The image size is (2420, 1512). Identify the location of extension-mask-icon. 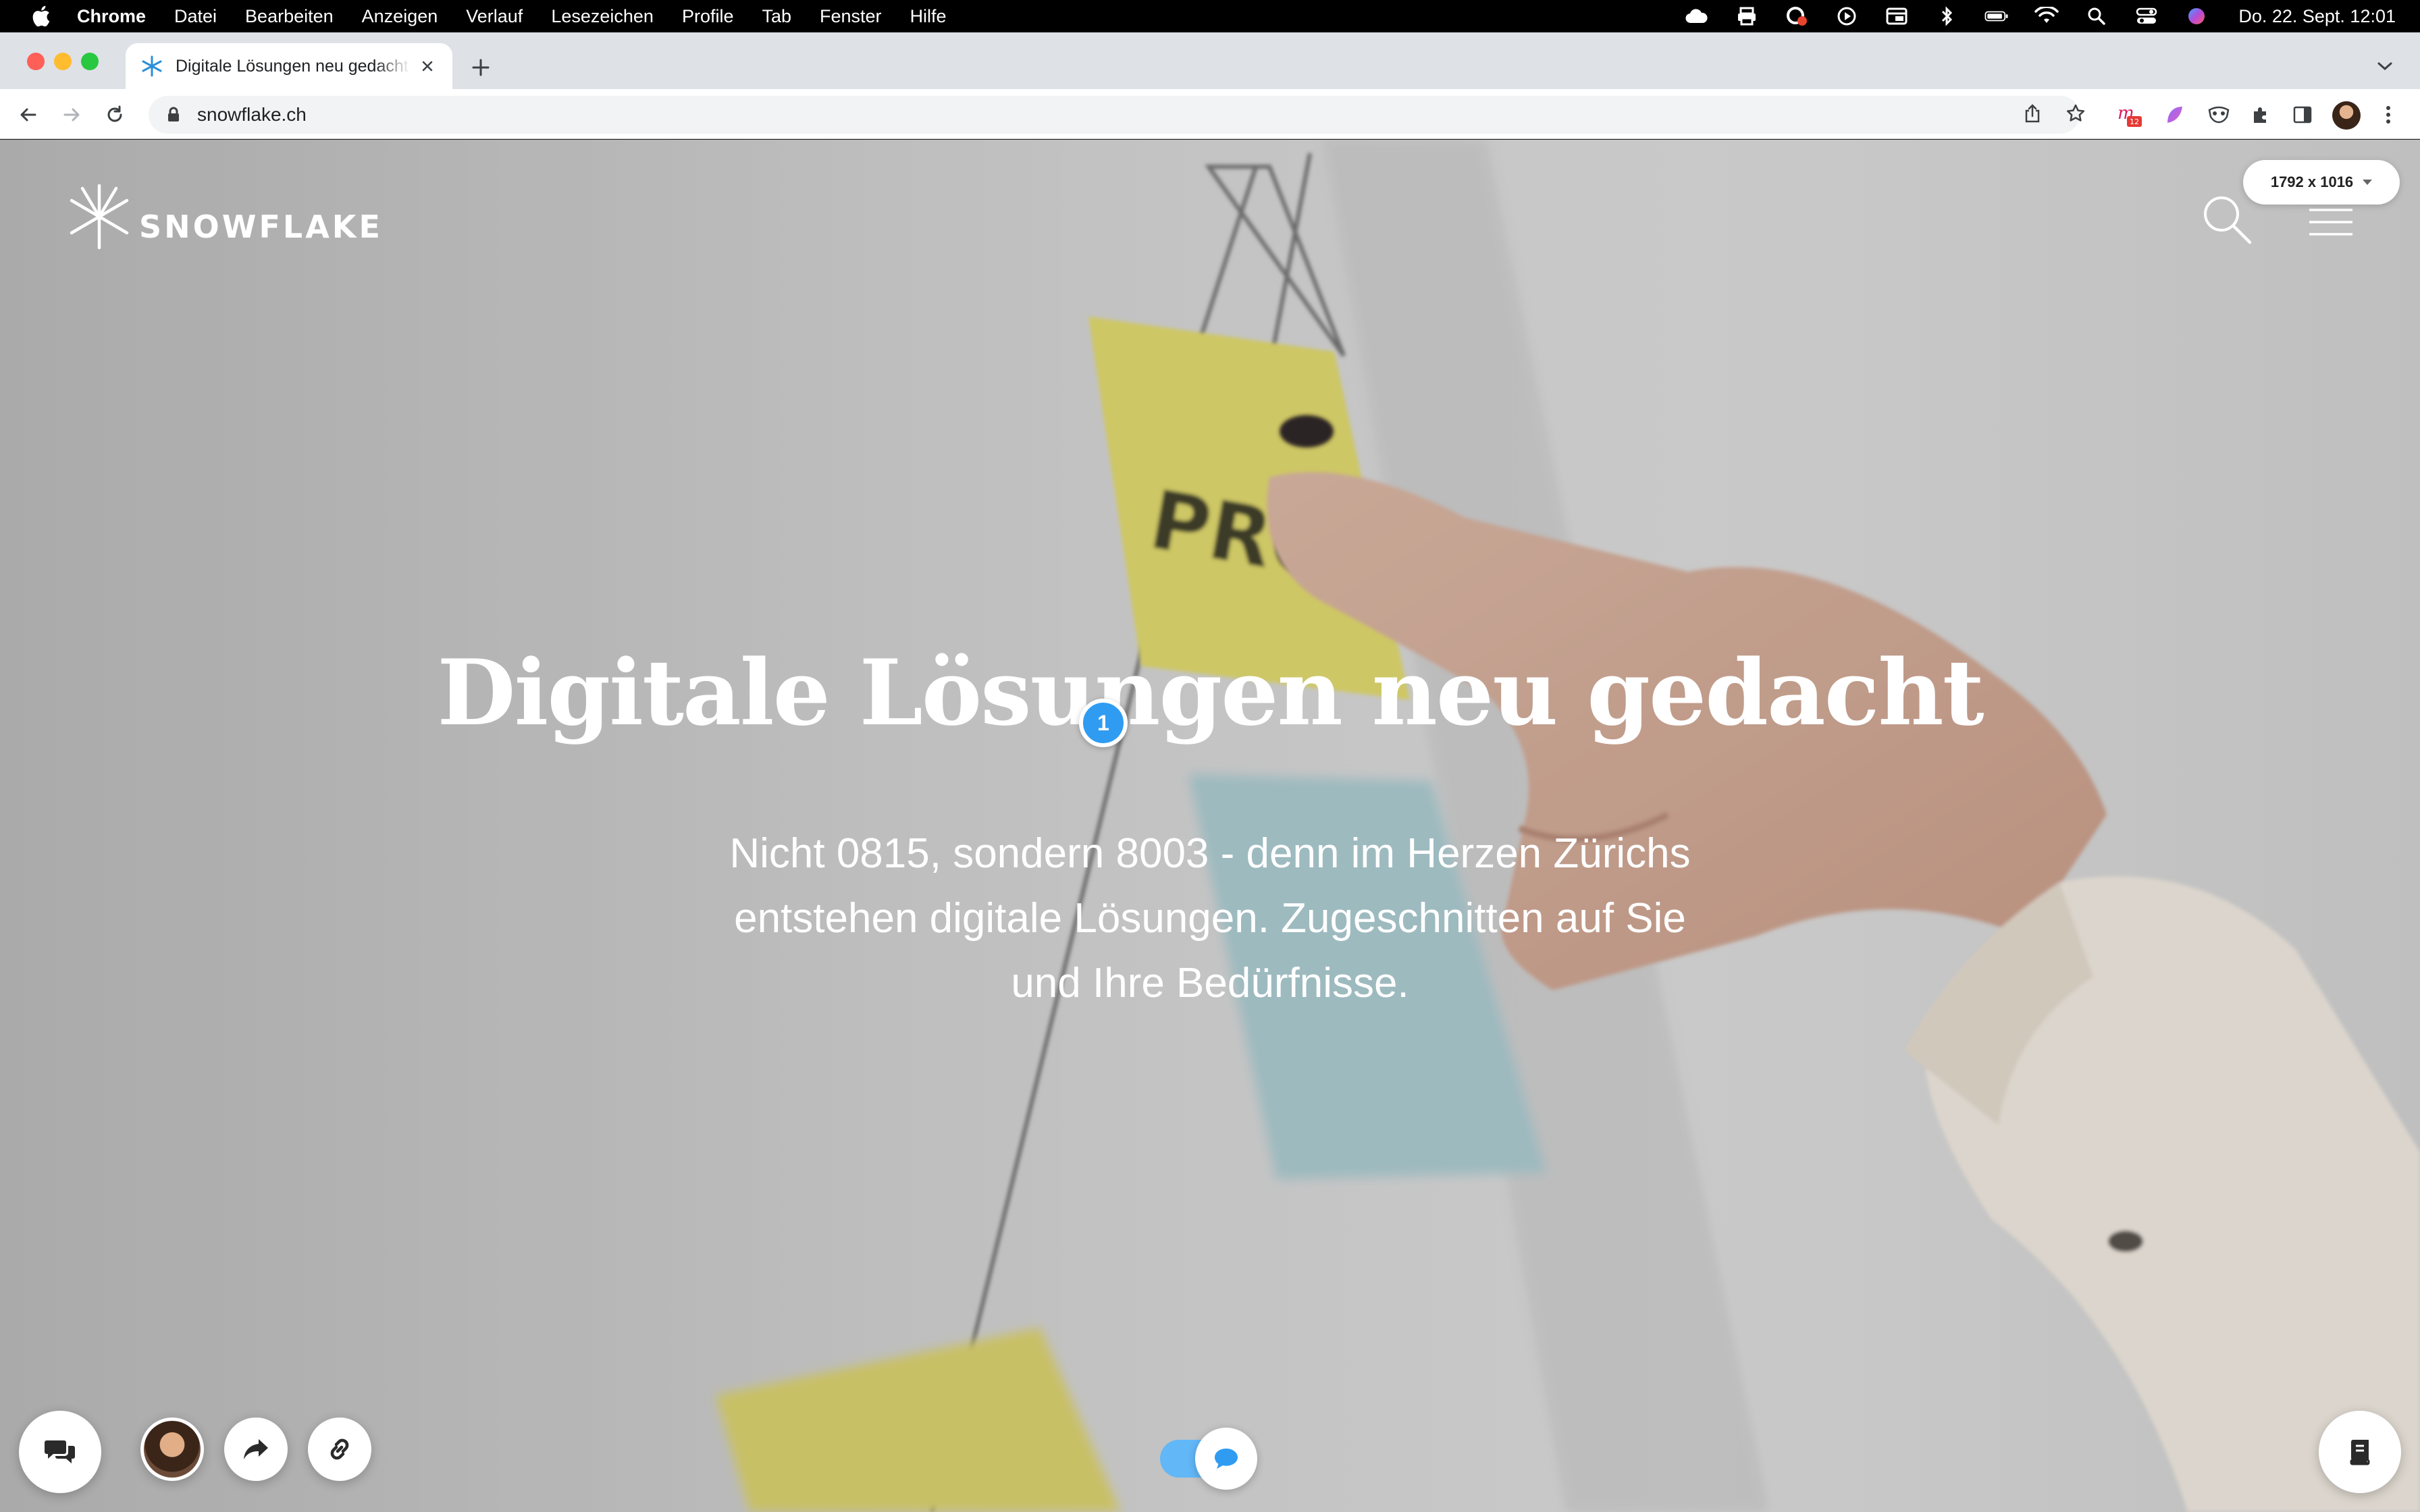
(2218, 114).